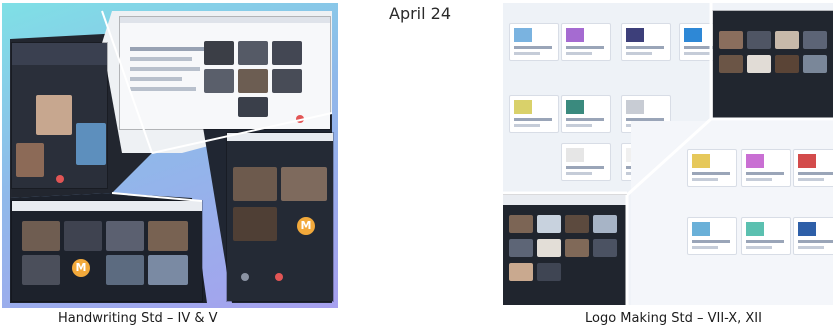 This screenshot has width=833, height=331. I want to click on page-date: April 24, so click(420, 13).